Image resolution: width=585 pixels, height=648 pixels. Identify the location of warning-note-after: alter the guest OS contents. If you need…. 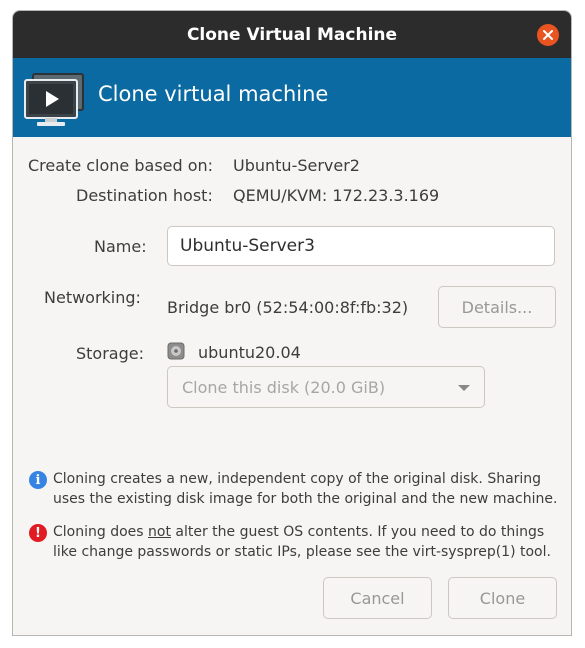
(357, 532).